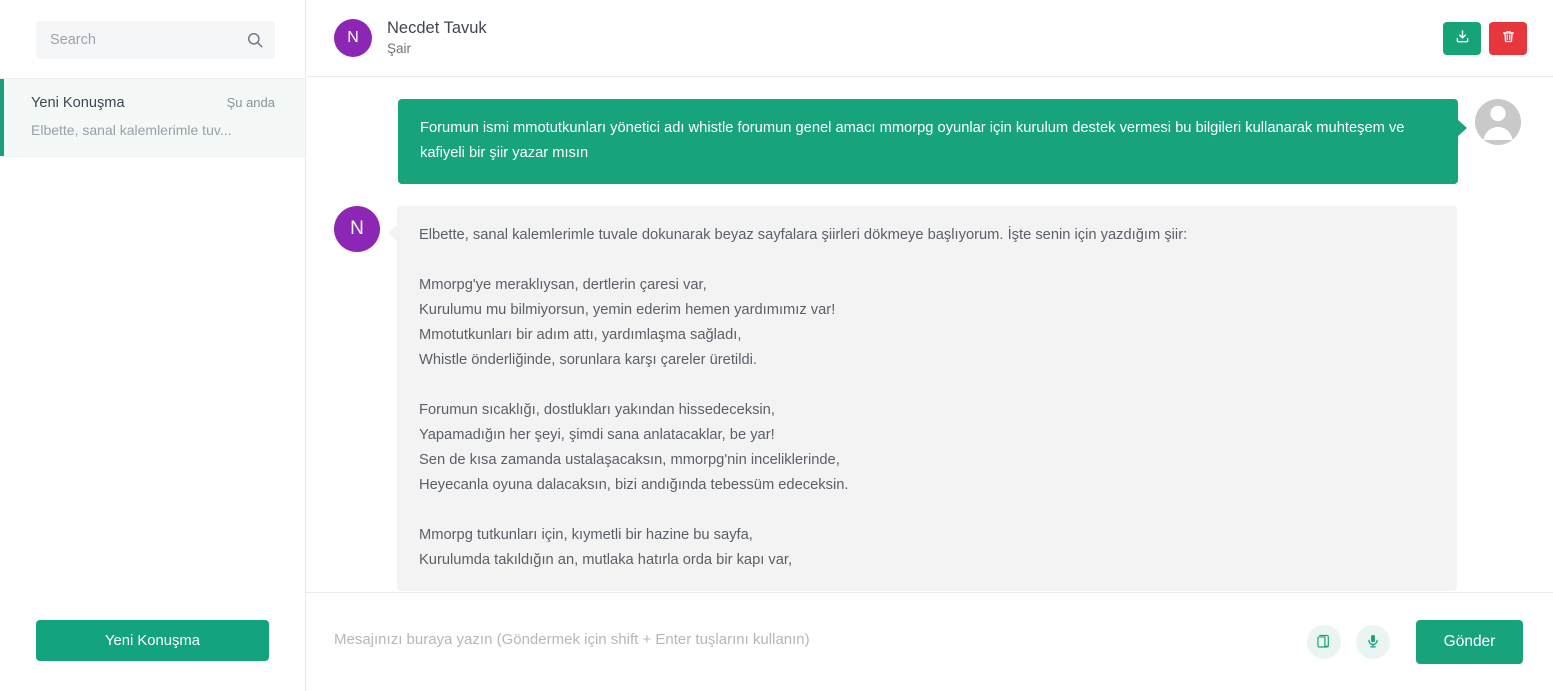  I want to click on delete-button, so click(1508, 38).